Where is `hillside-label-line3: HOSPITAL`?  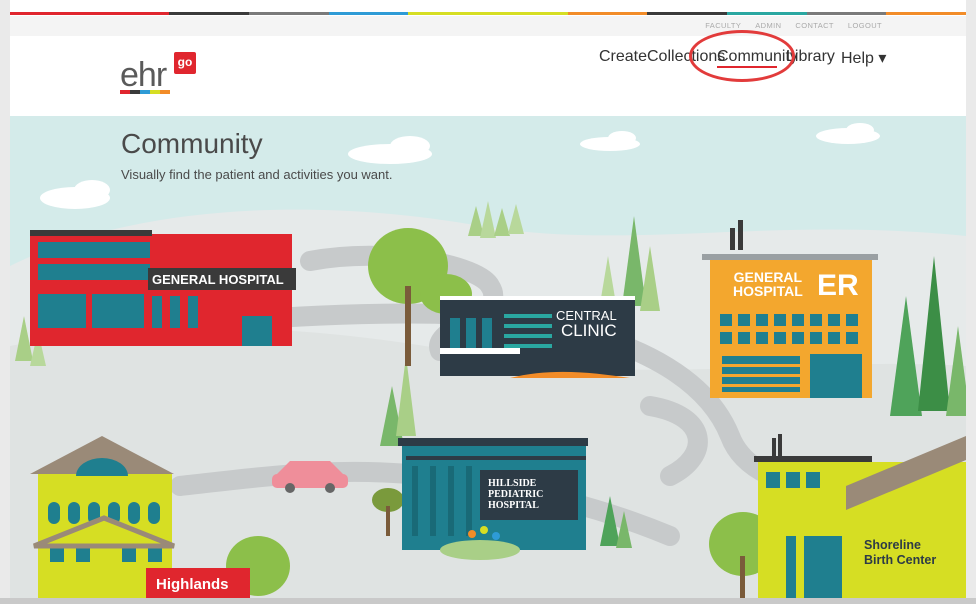 hillside-label-line3: HOSPITAL is located at coordinates (513, 505).